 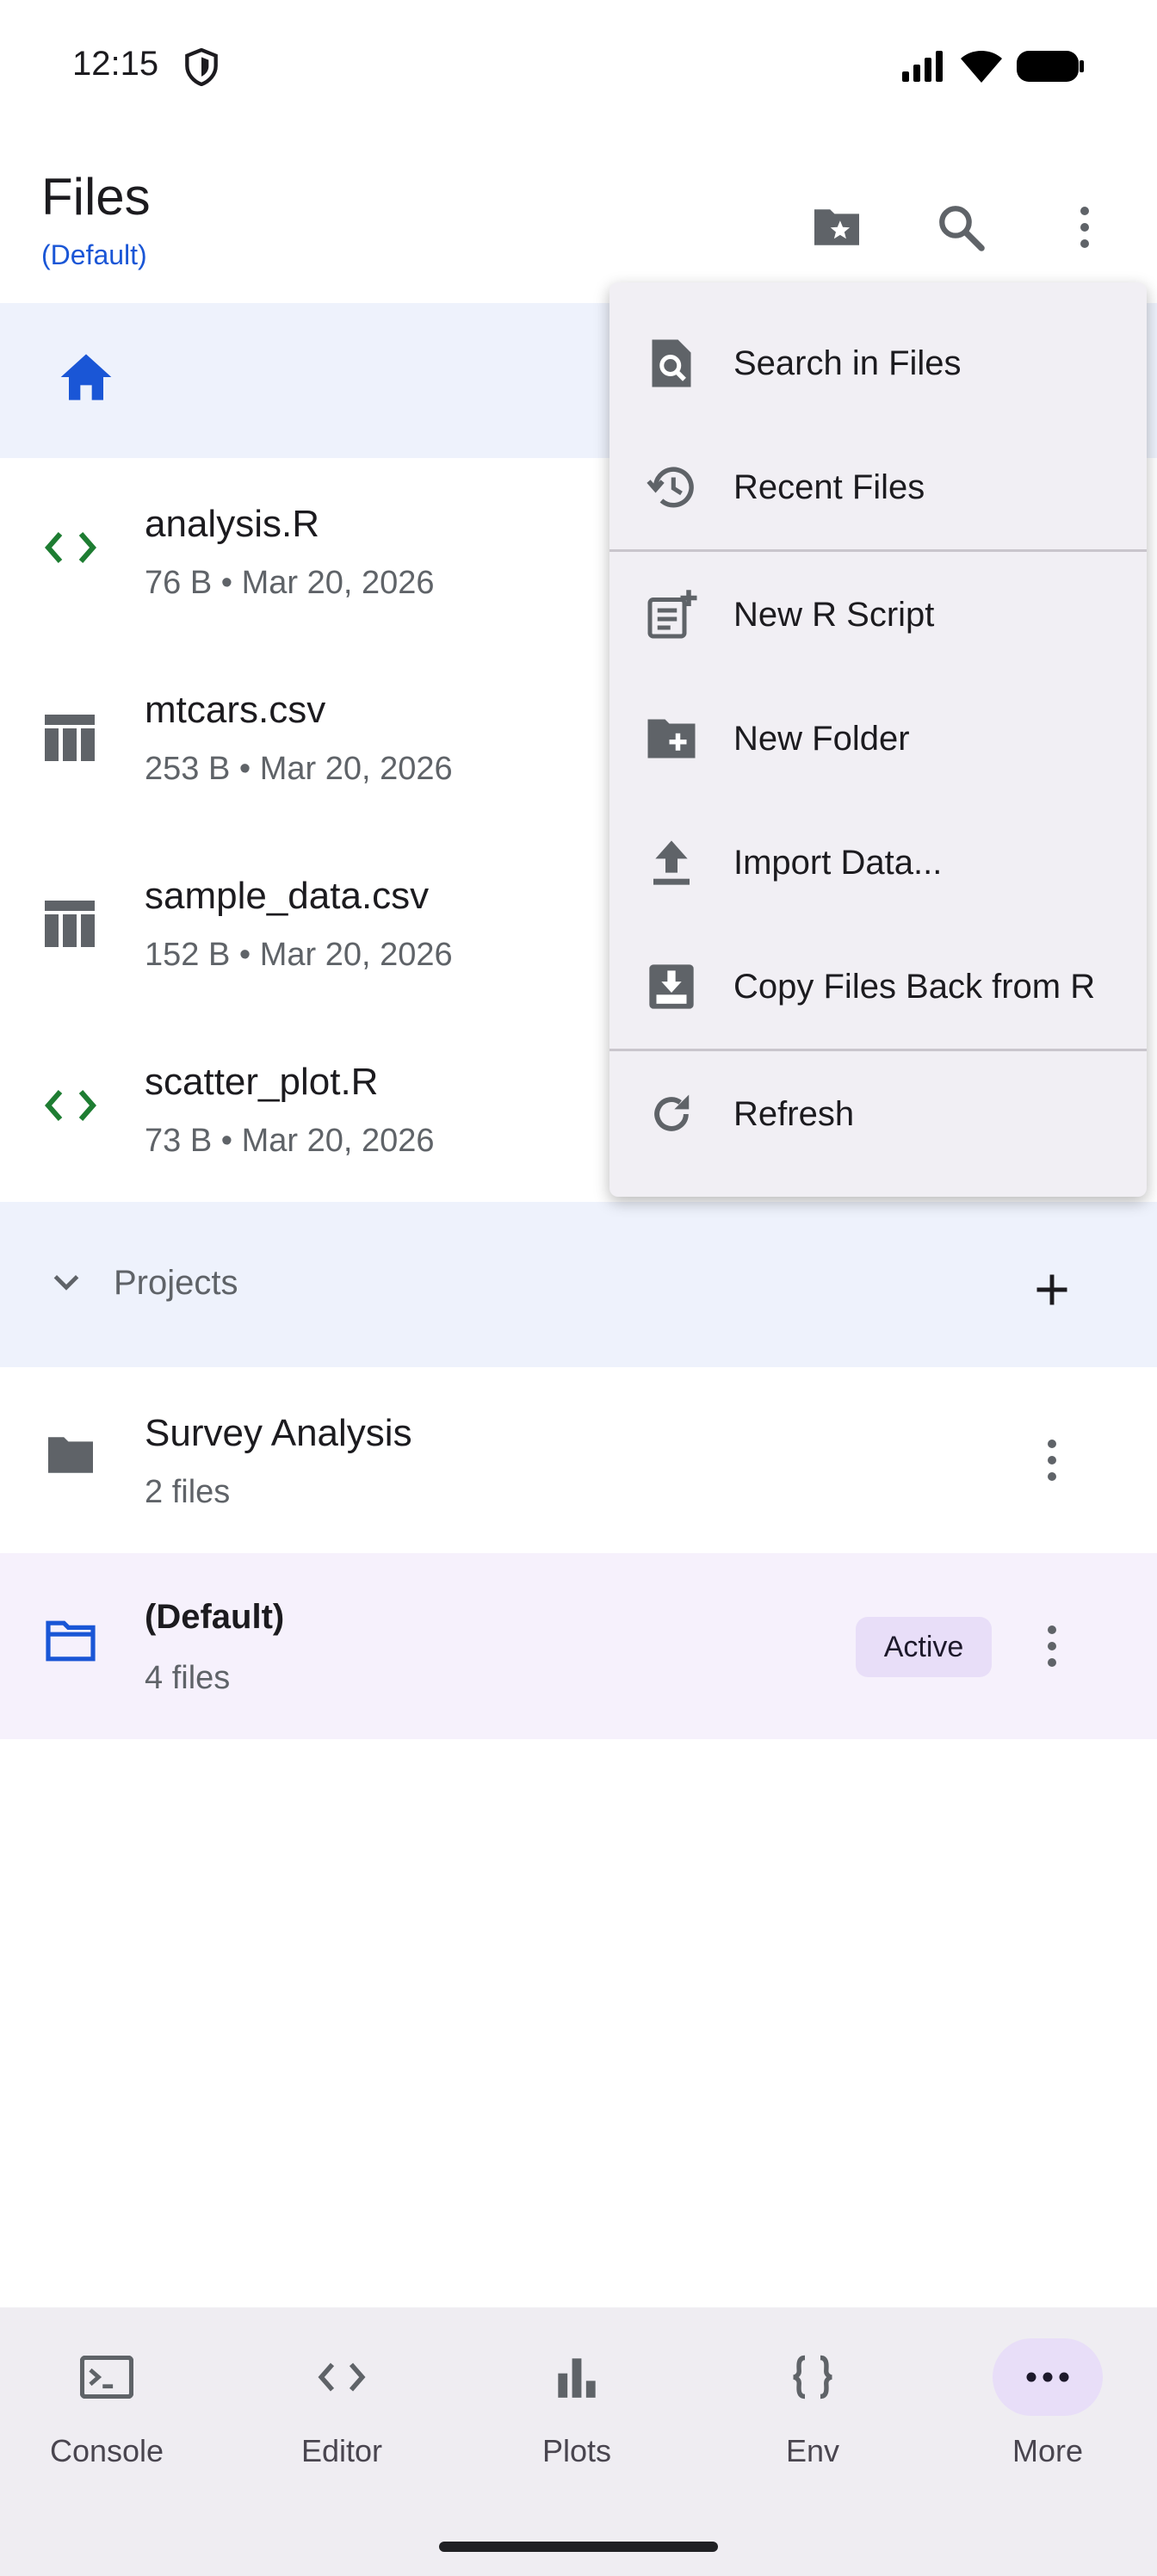 I want to click on braces-icon, so click(x=813, y=2377).